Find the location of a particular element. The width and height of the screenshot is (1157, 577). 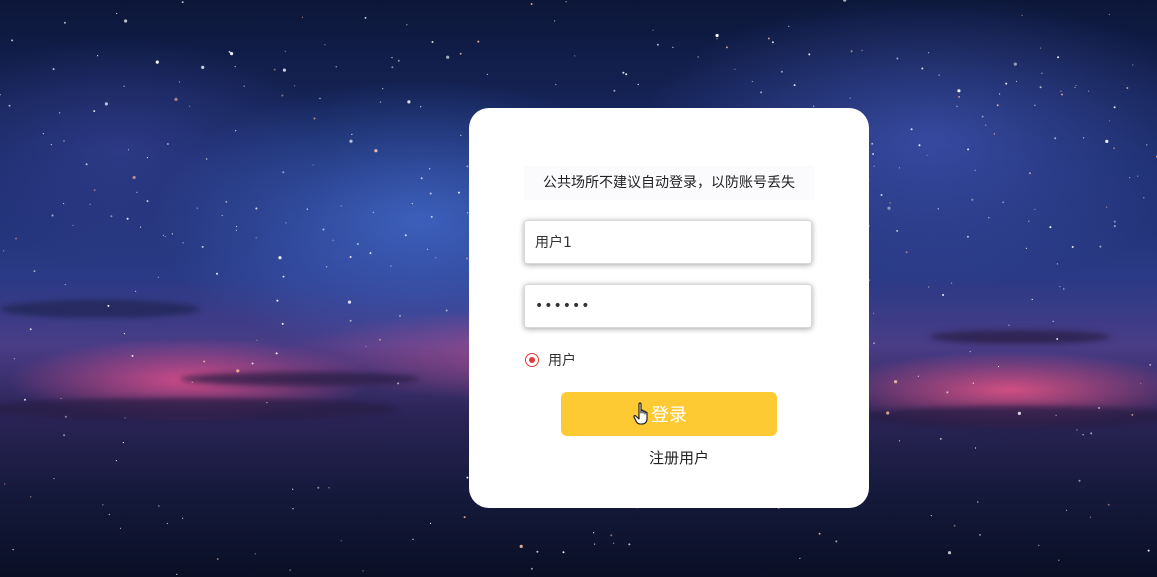

radio-selected-dot is located at coordinates (532, 360).